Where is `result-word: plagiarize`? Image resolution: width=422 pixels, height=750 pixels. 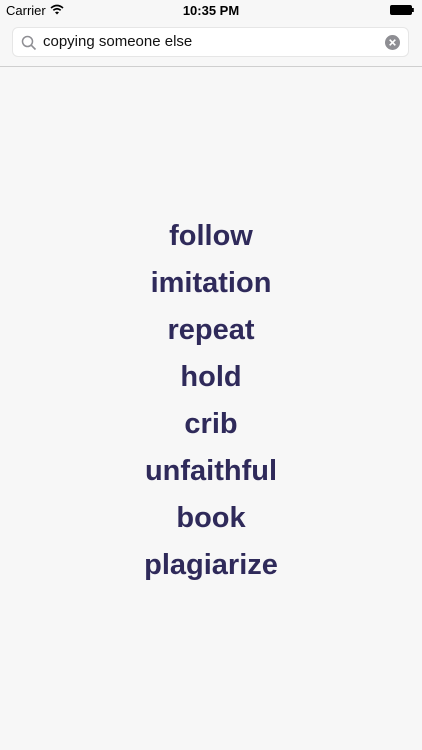 result-word: plagiarize is located at coordinates (211, 565).